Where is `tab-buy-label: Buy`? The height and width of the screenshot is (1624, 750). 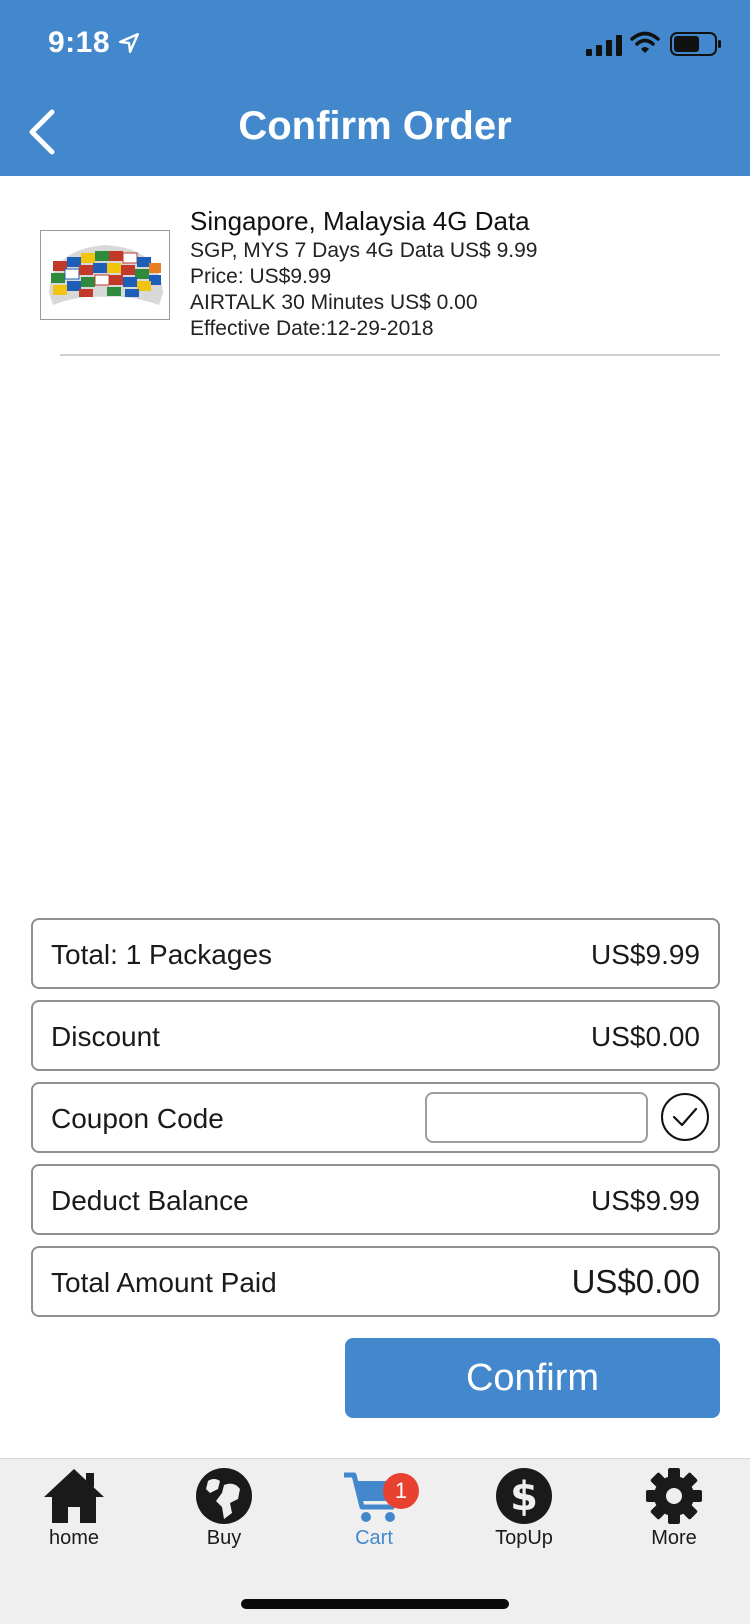
tab-buy-label: Buy is located at coordinates (224, 1538).